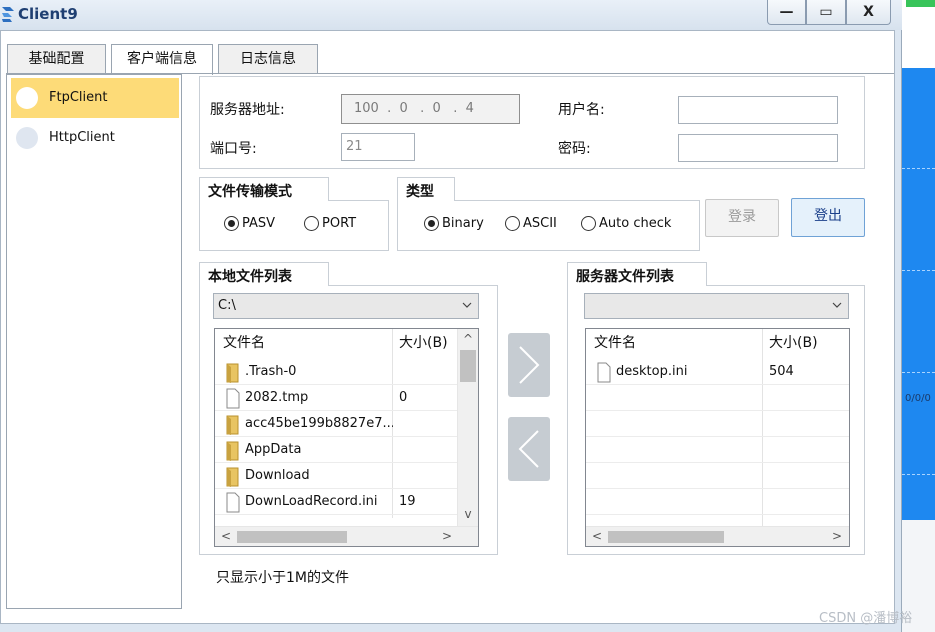 The image size is (935, 632). What do you see at coordinates (868, 12) in the screenshot?
I see `close-button: X` at bounding box center [868, 12].